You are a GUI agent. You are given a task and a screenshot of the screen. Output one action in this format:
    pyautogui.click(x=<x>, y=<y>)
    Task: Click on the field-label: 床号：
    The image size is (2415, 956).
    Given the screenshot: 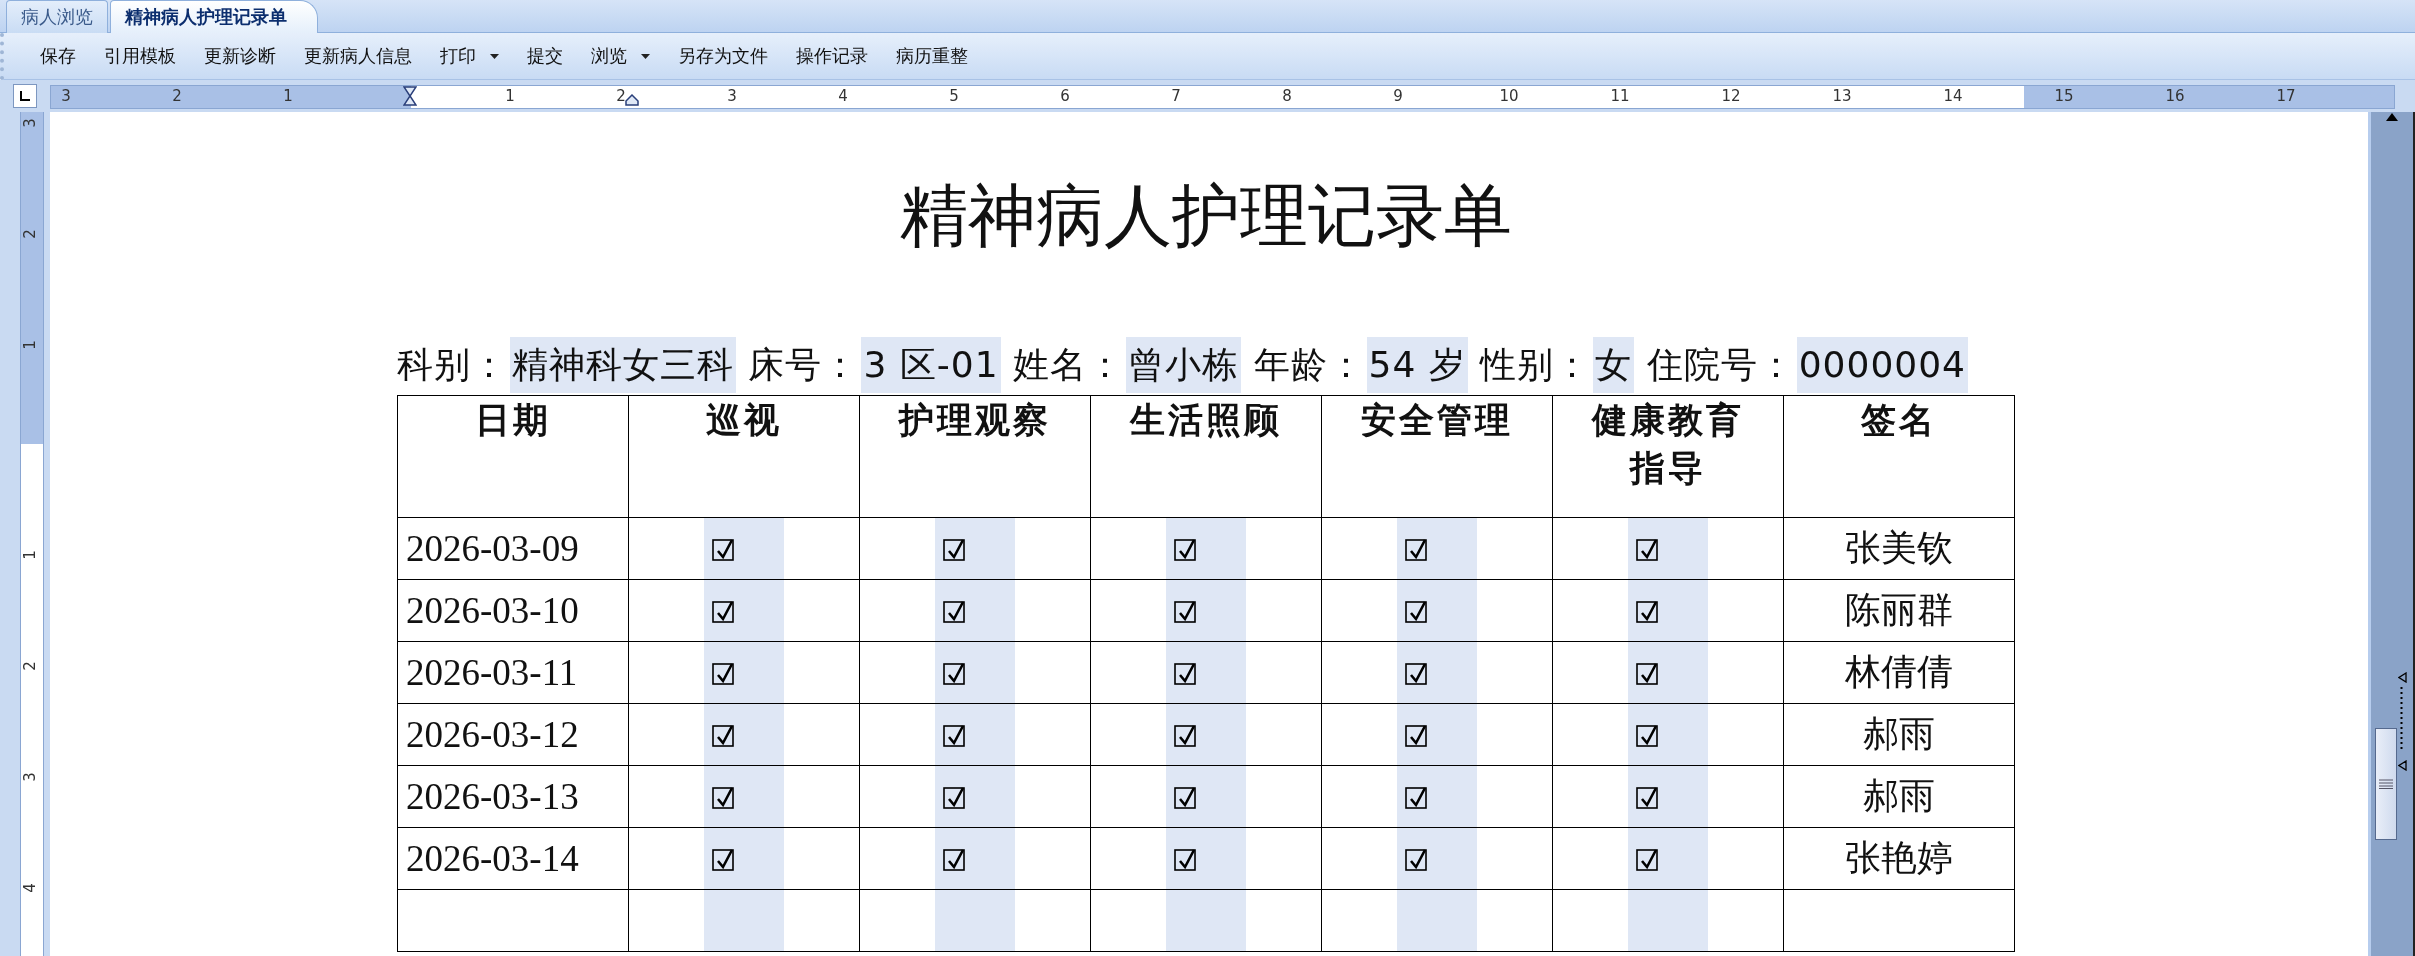 What is the action you would take?
    pyautogui.click(x=804, y=365)
    